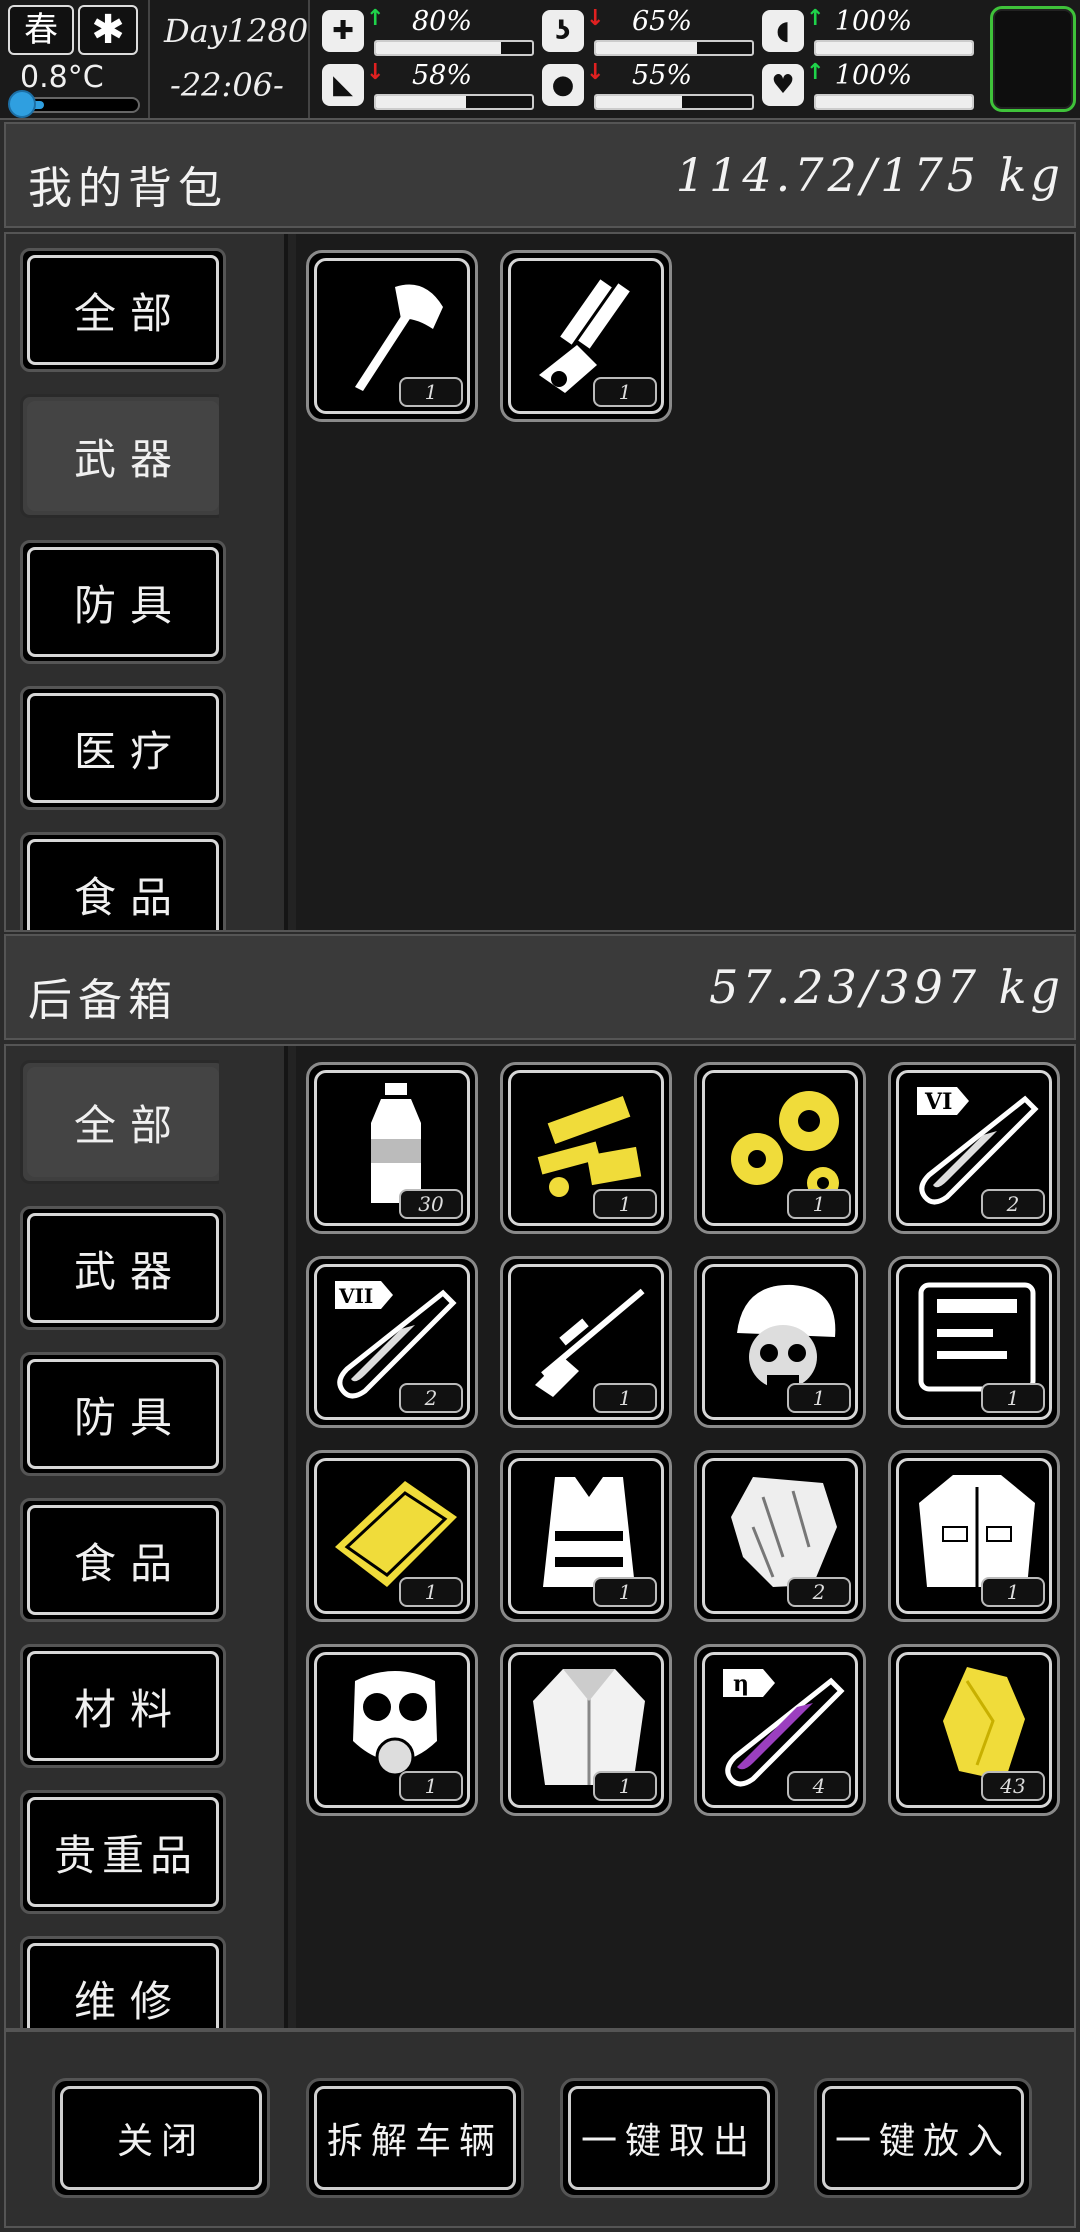  I want to click on stomach-icon: ʖ, so click(563, 31).